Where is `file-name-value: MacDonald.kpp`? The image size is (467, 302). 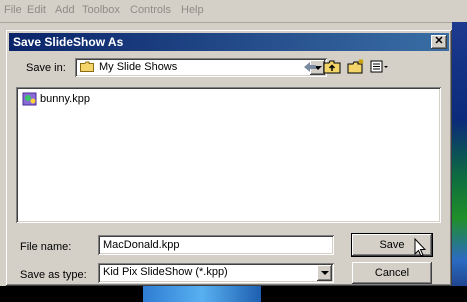
file-name-value: MacDonald.kpp is located at coordinates (141, 245).